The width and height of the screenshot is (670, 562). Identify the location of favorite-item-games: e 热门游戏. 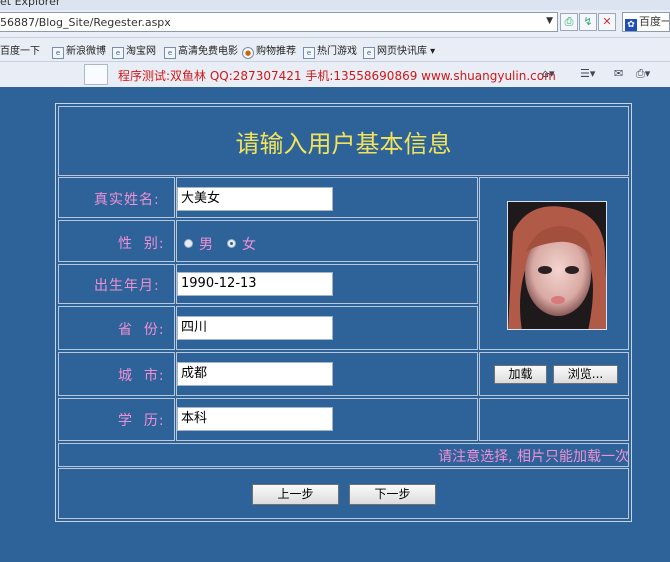
(330, 50).